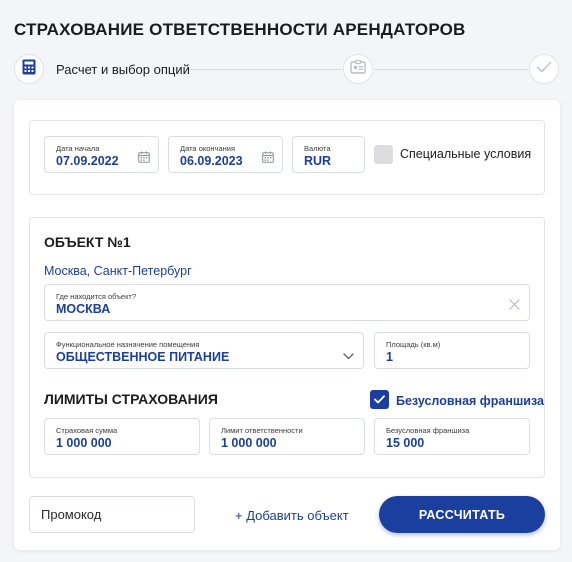 The image size is (572, 562). I want to click on calculate-button: РАССЧИТАТЬ, so click(462, 514).